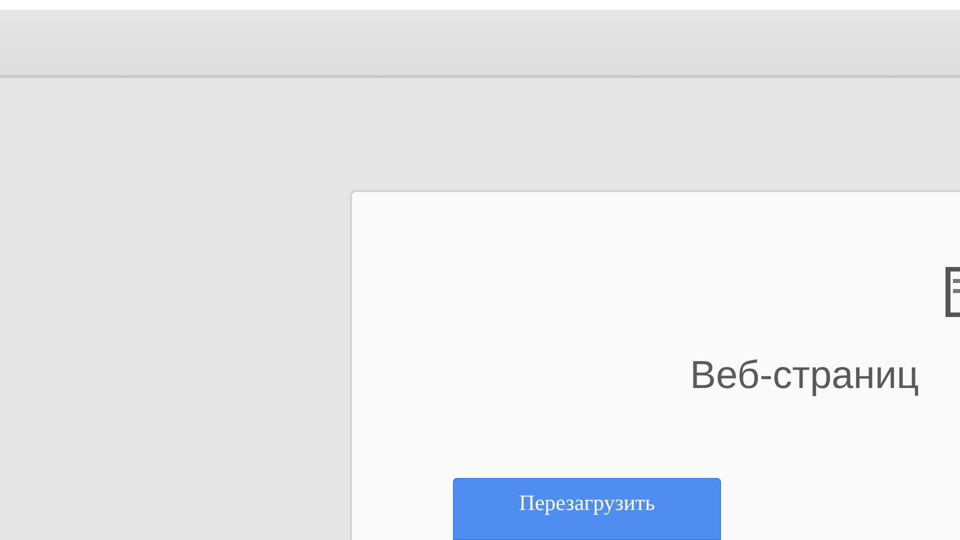 Image resolution: width=960 pixels, height=540 pixels. I want to click on document-icon, so click(952, 292).